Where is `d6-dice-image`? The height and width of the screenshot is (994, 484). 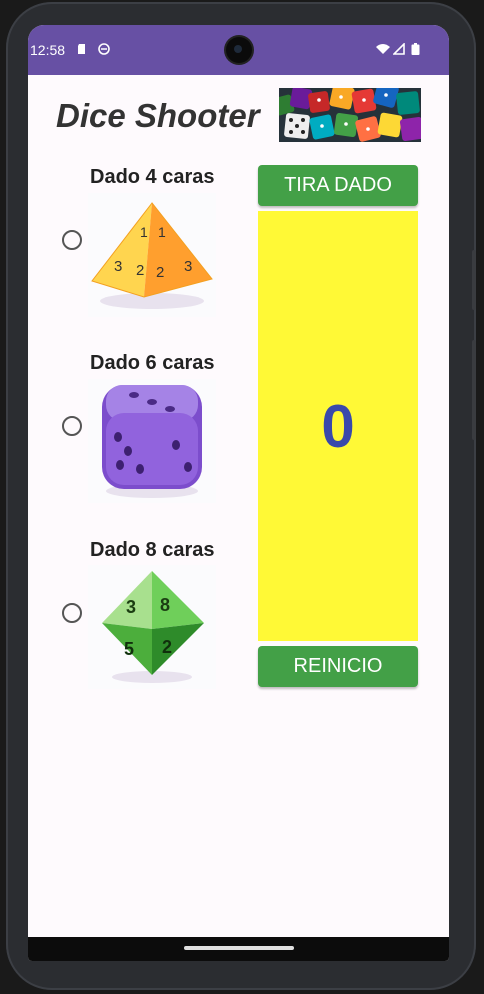
d6-dice-image is located at coordinates (152, 441).